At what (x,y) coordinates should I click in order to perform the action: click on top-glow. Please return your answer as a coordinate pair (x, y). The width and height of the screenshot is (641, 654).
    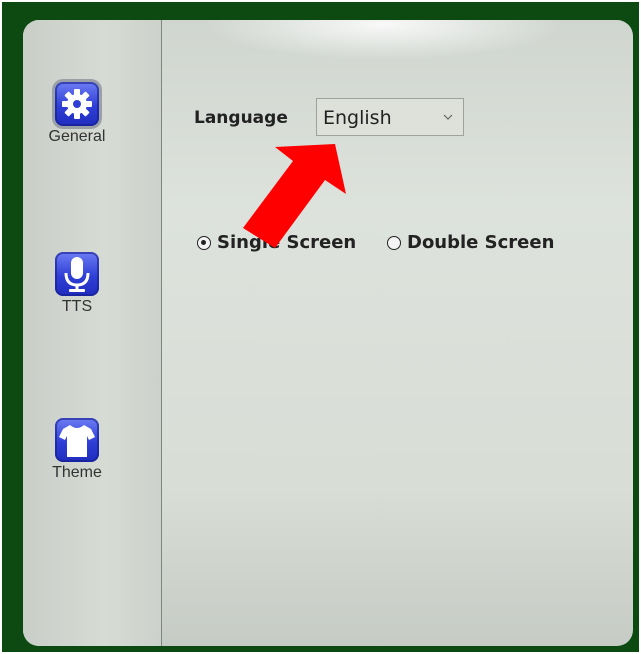
    Looking at the image, I should click on (383, 40).